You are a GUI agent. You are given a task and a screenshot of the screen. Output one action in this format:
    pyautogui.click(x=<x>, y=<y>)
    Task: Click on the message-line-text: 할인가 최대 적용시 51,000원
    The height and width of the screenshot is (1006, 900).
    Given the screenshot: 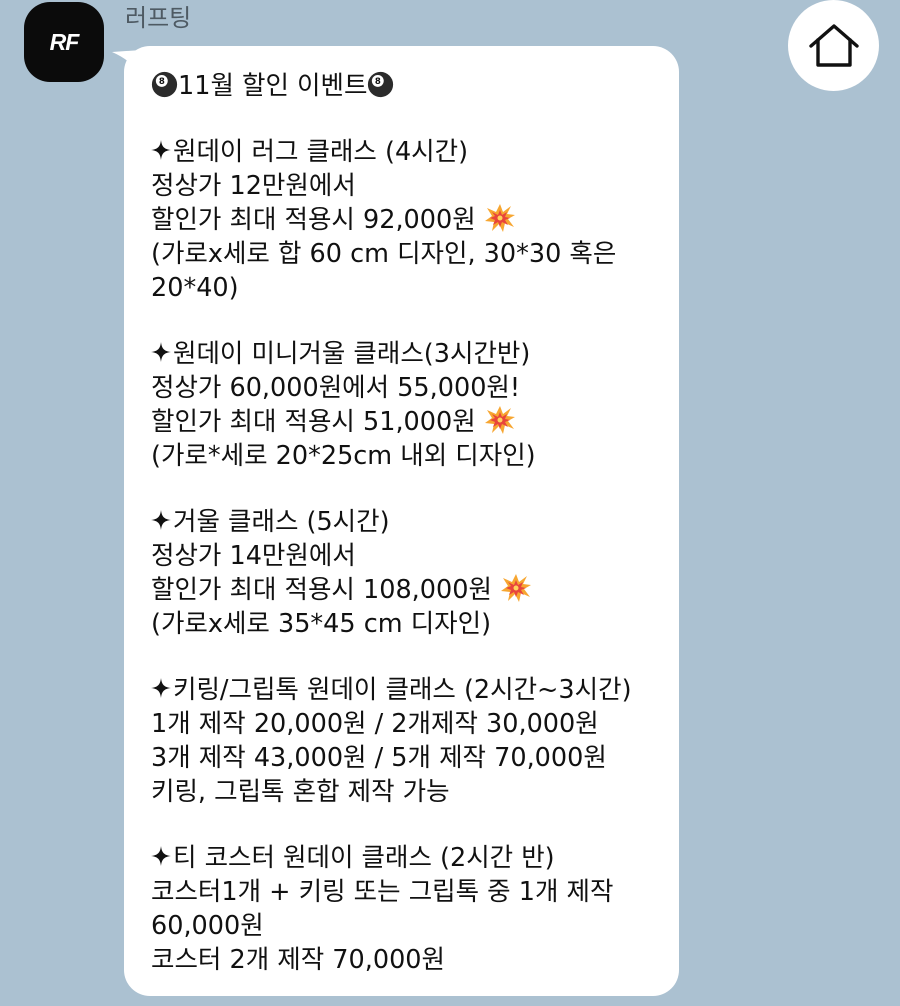 What is the action you would take?
    pyautogui.click(x=313, y=422)
    